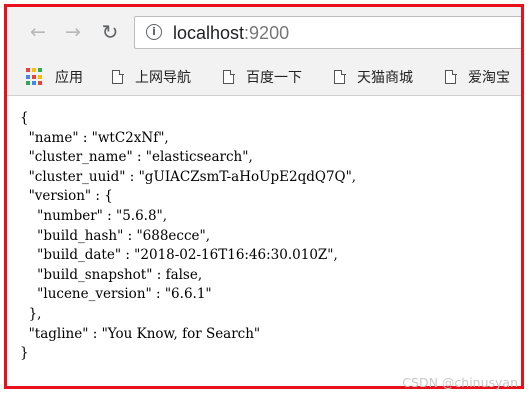 The height and width of the screenshot is (400, 531). I want to click on forward-arrow-icon: →, so click(73, 32).